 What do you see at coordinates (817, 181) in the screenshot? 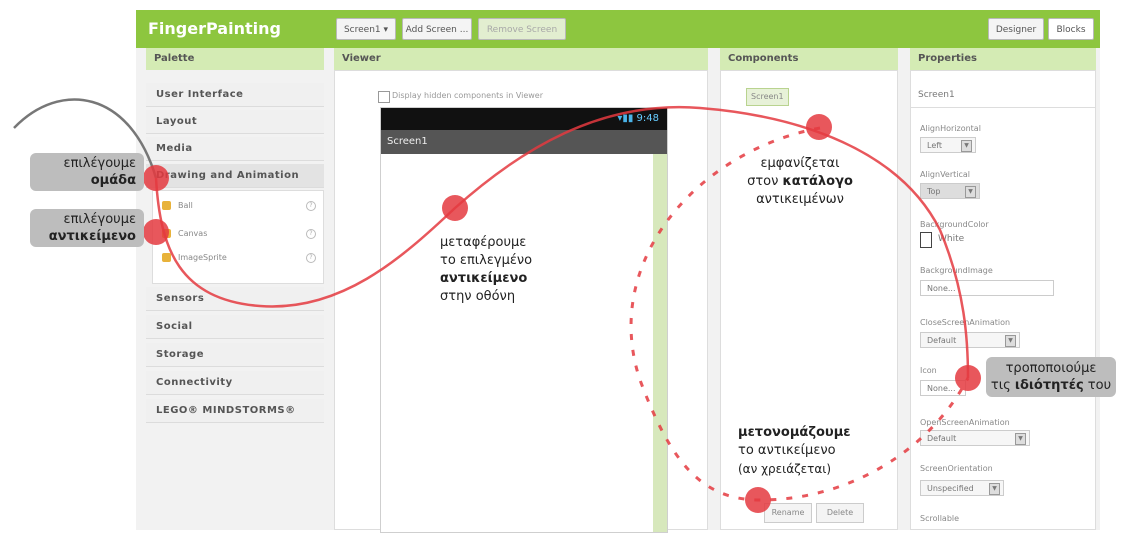
I see `annotation-emphasis: κατάλογο` at bounding box center [817, 181].